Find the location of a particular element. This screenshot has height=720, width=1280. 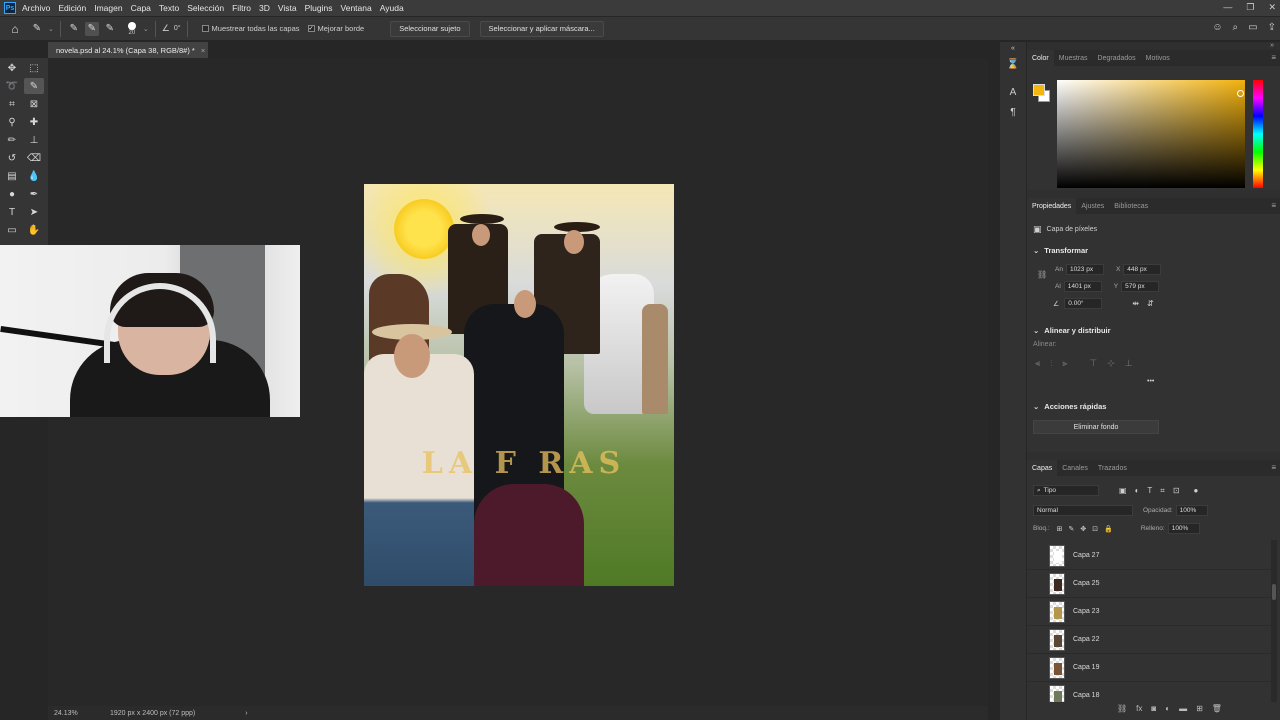

restore-icon: ❐ is located at coordinates (1250, 7).